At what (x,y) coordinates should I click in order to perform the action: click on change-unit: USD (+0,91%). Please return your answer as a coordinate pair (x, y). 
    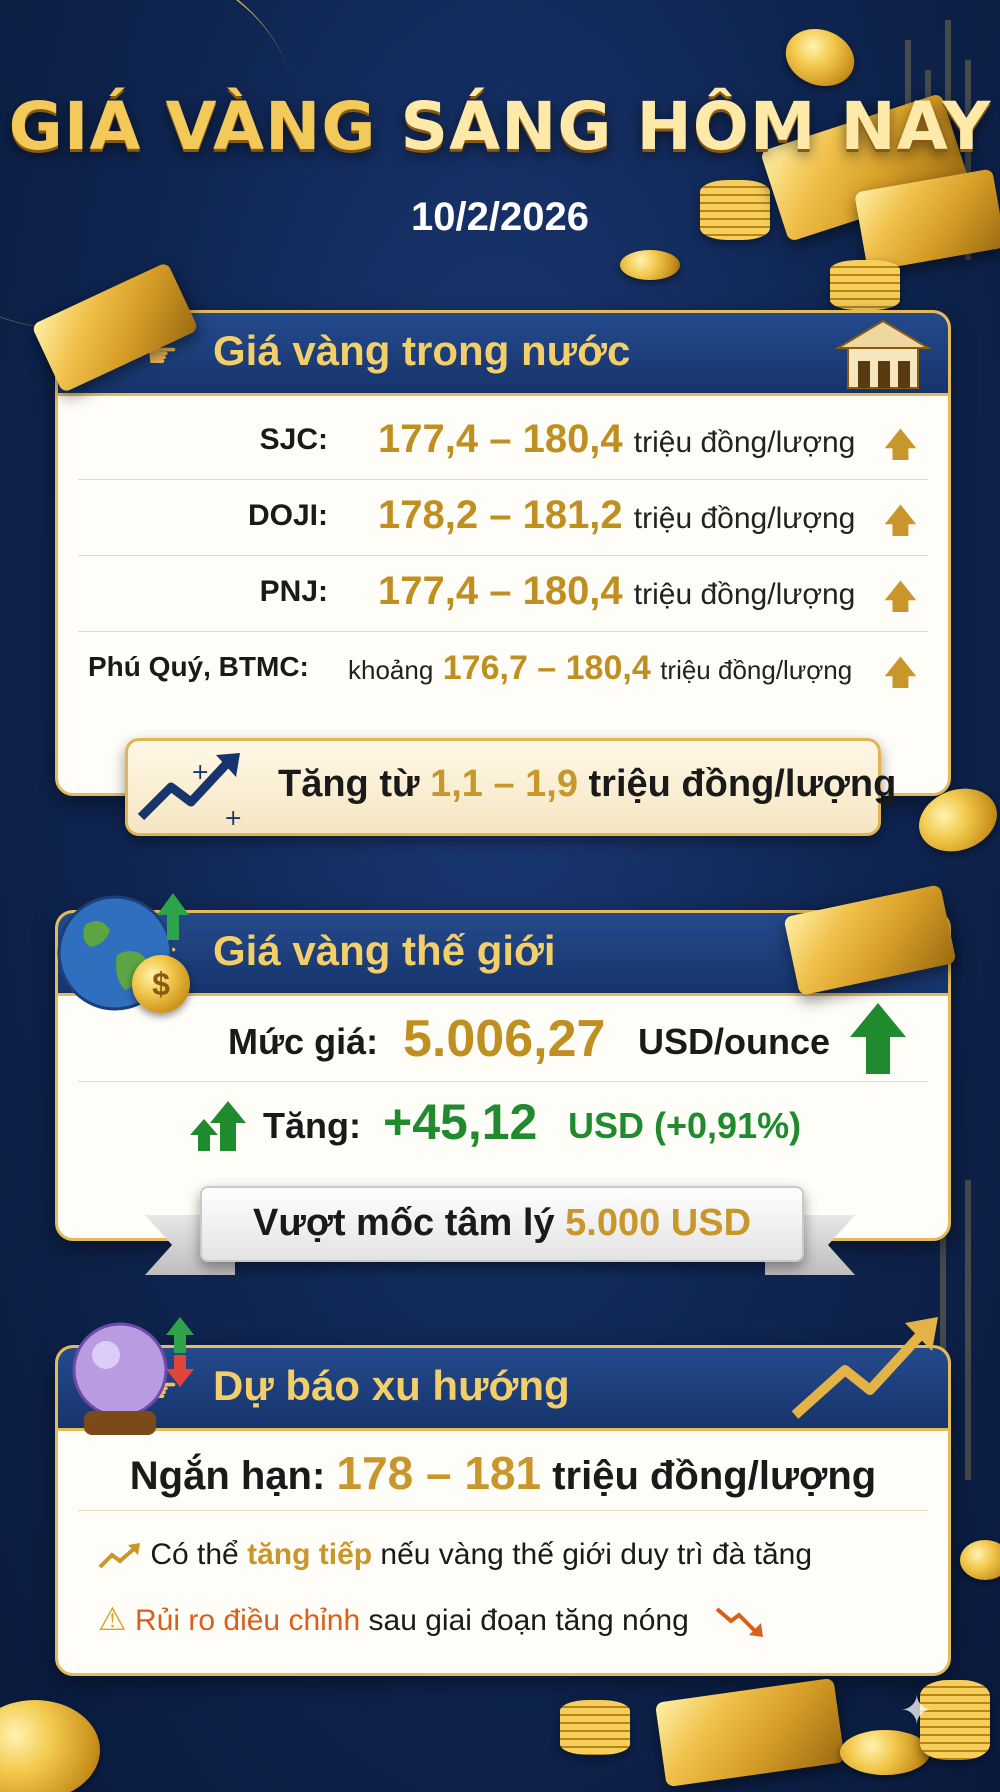
    Looking at the image, I should click on (685, 1125).